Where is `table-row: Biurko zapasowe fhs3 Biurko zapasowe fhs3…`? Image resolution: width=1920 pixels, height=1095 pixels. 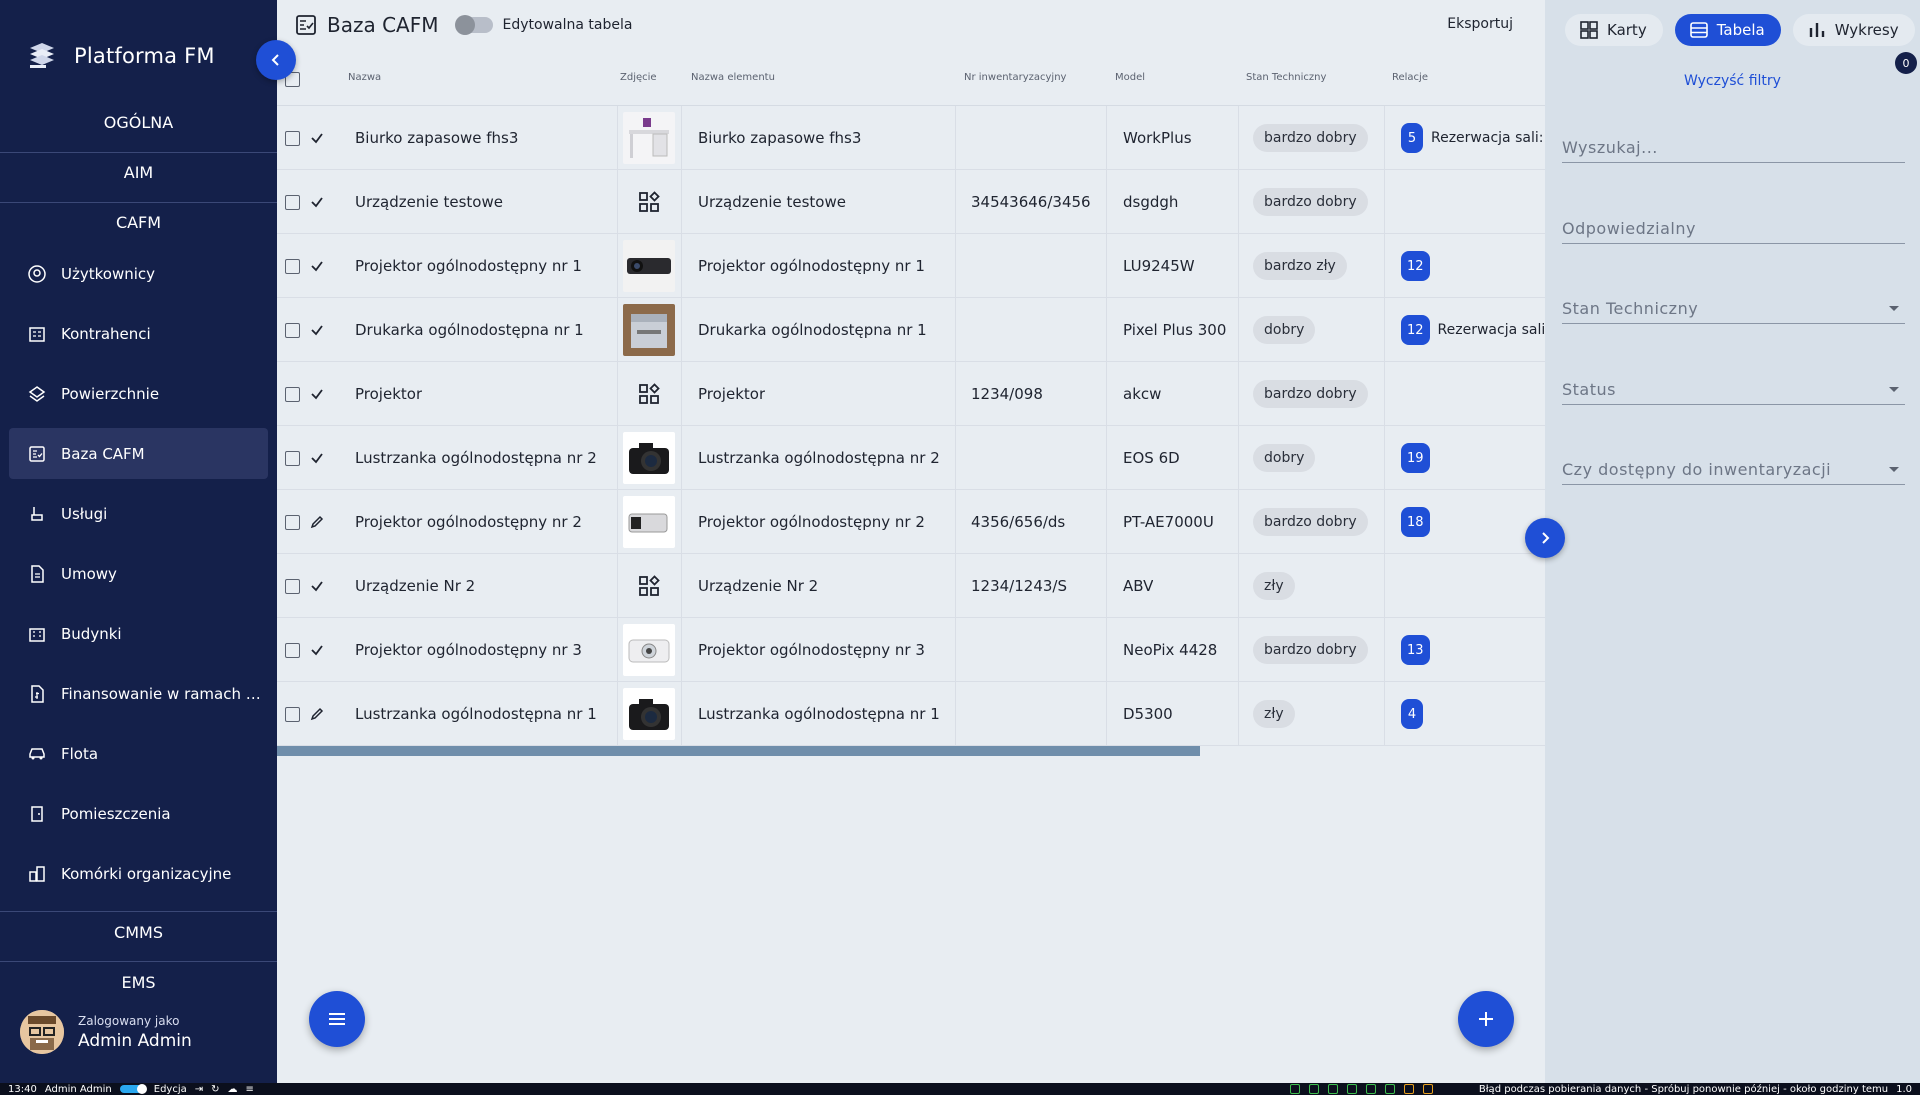
table-row: Biurko zapasowe fhs3 Biurko zapasowe fhs3… is located at coordinates (911, 138).